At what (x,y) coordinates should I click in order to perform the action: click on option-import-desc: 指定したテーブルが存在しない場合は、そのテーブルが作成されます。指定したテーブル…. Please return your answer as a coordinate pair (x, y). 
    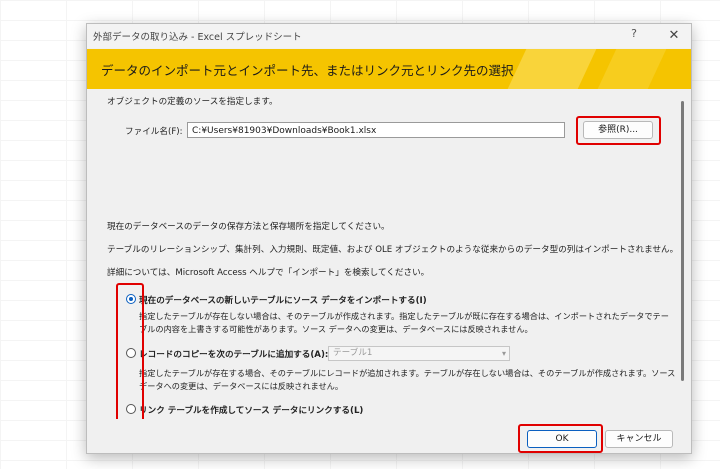
    Looking at the image, I should click on (404, 316).